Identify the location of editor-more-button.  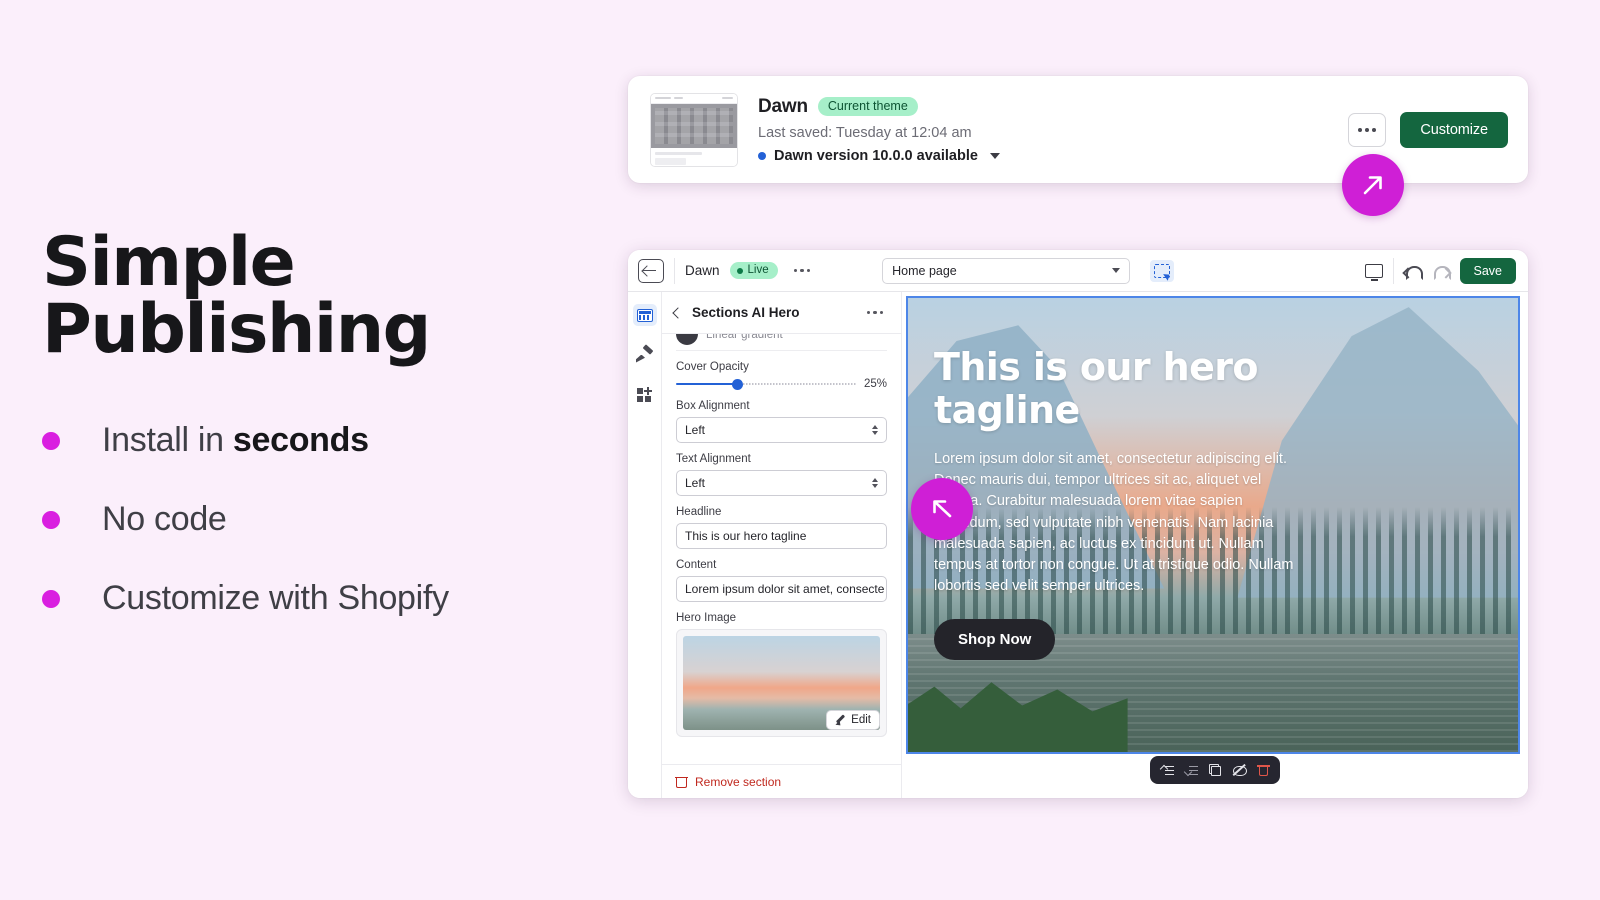
(802, 271).